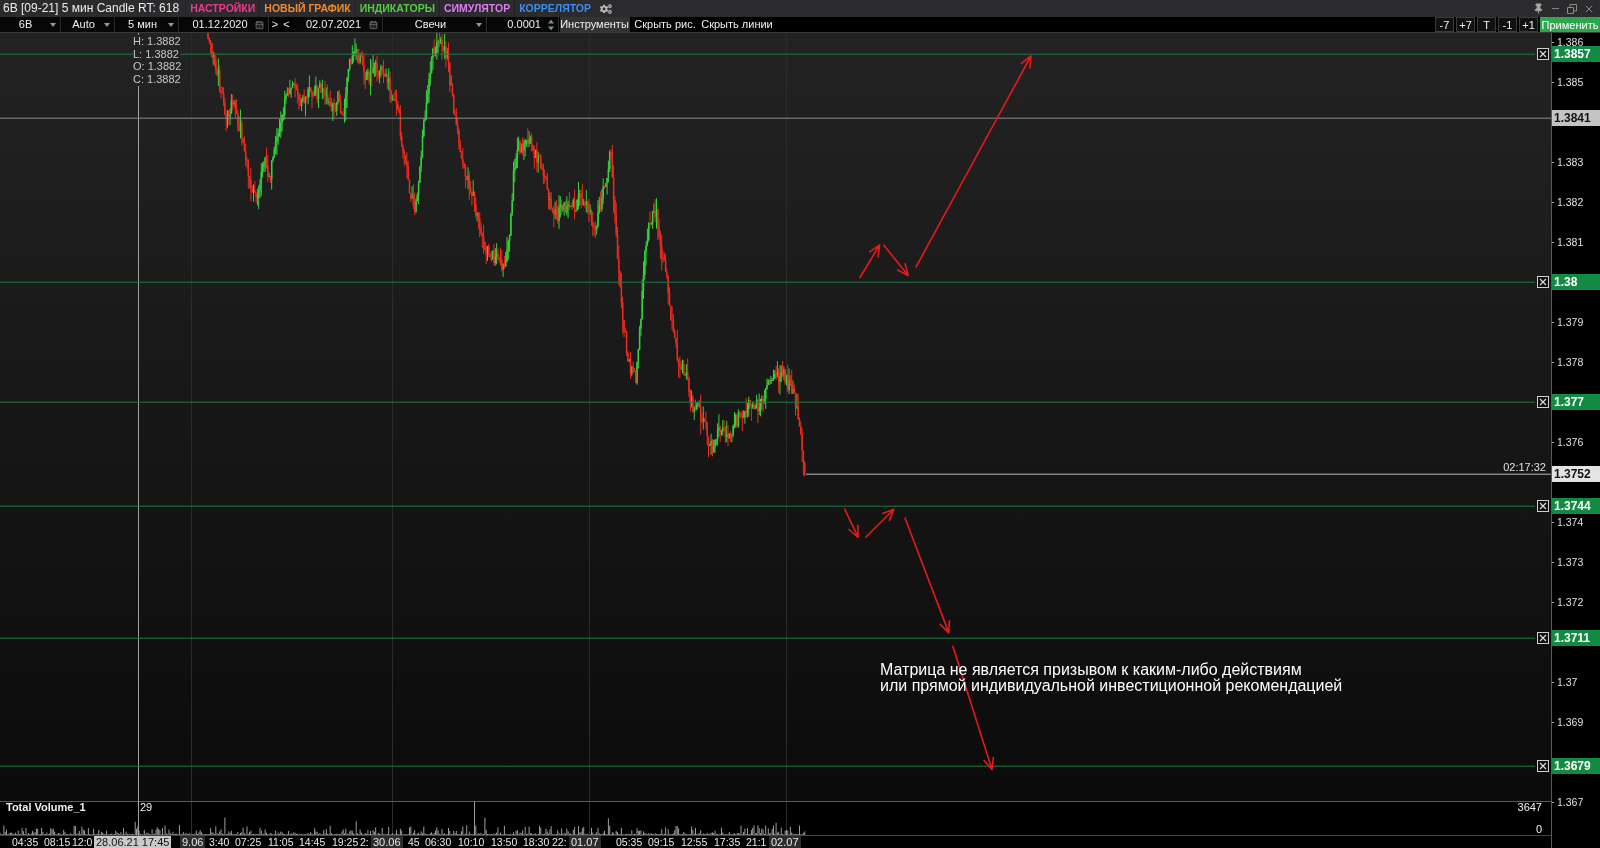  Describe the element at coordinates (1444, 24) in the screenshot. I see `shift-button: -7` at that location.